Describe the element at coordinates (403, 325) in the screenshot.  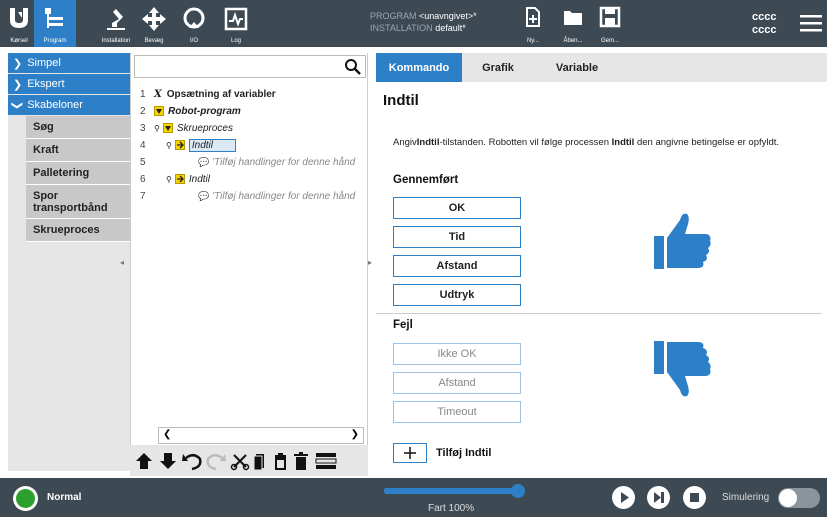
I see `error-heading: Fejl` at that location.